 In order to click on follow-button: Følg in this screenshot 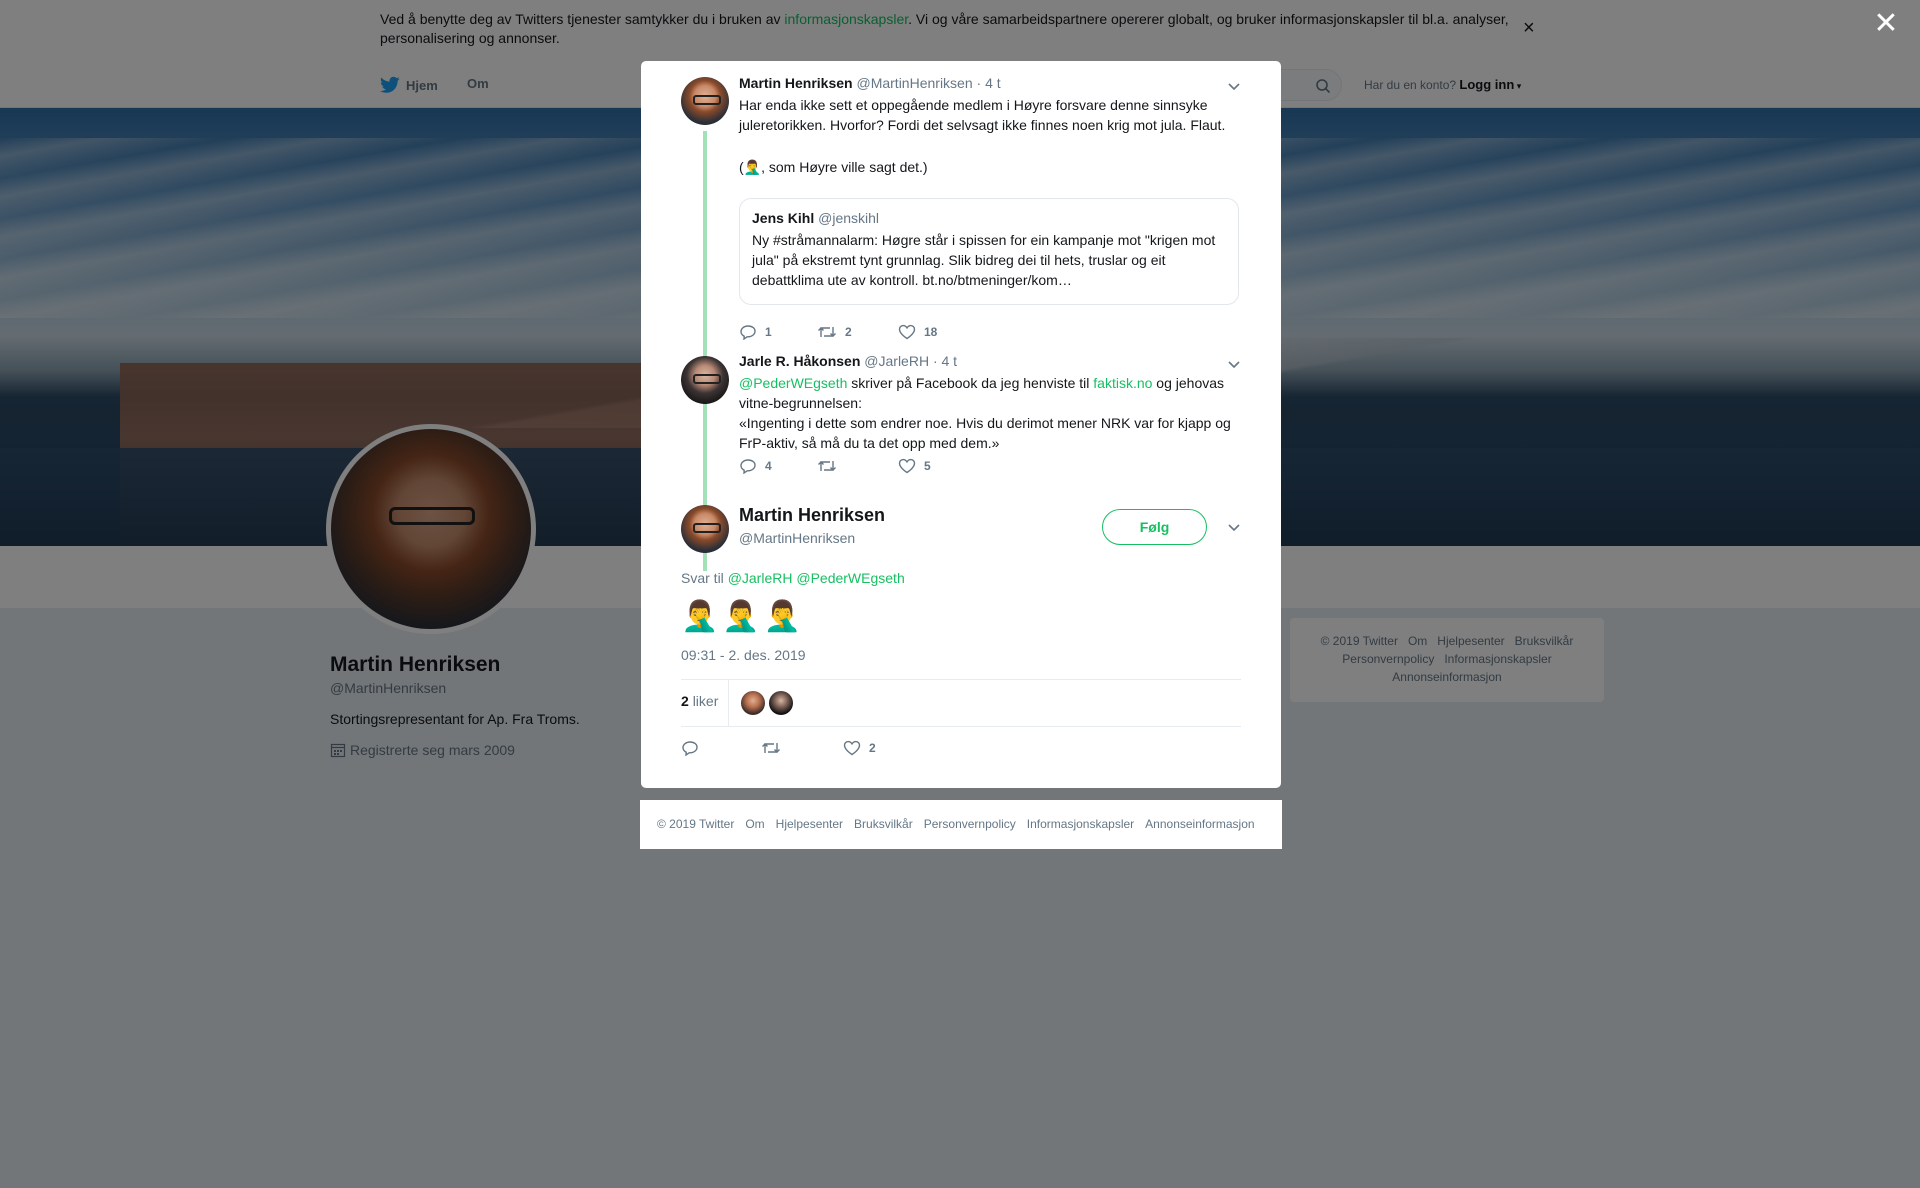, I will do `click(1154, 527)`.